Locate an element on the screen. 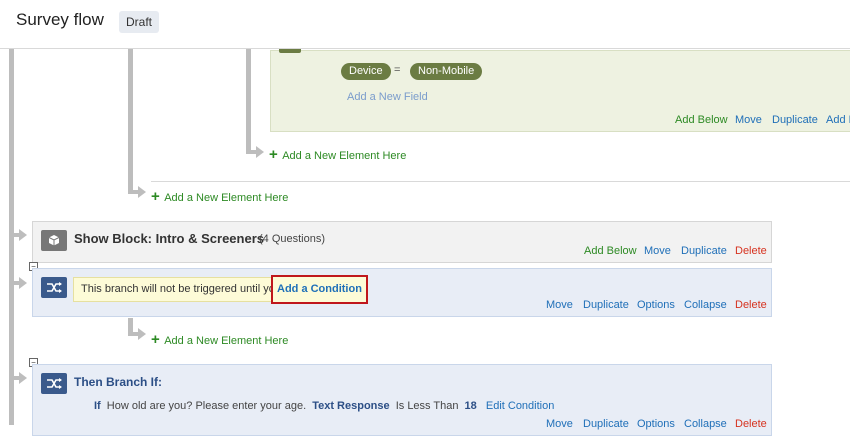 This screenshot has height=436, width=850. add-condition-button: Add a Condition is located at coordinates (319, 289).